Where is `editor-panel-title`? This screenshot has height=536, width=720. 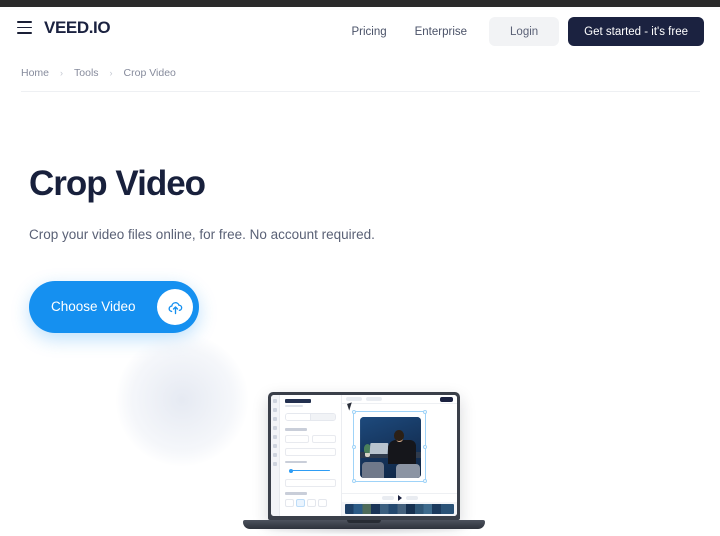 editor-panel-title is located at coordinates (298, 401).